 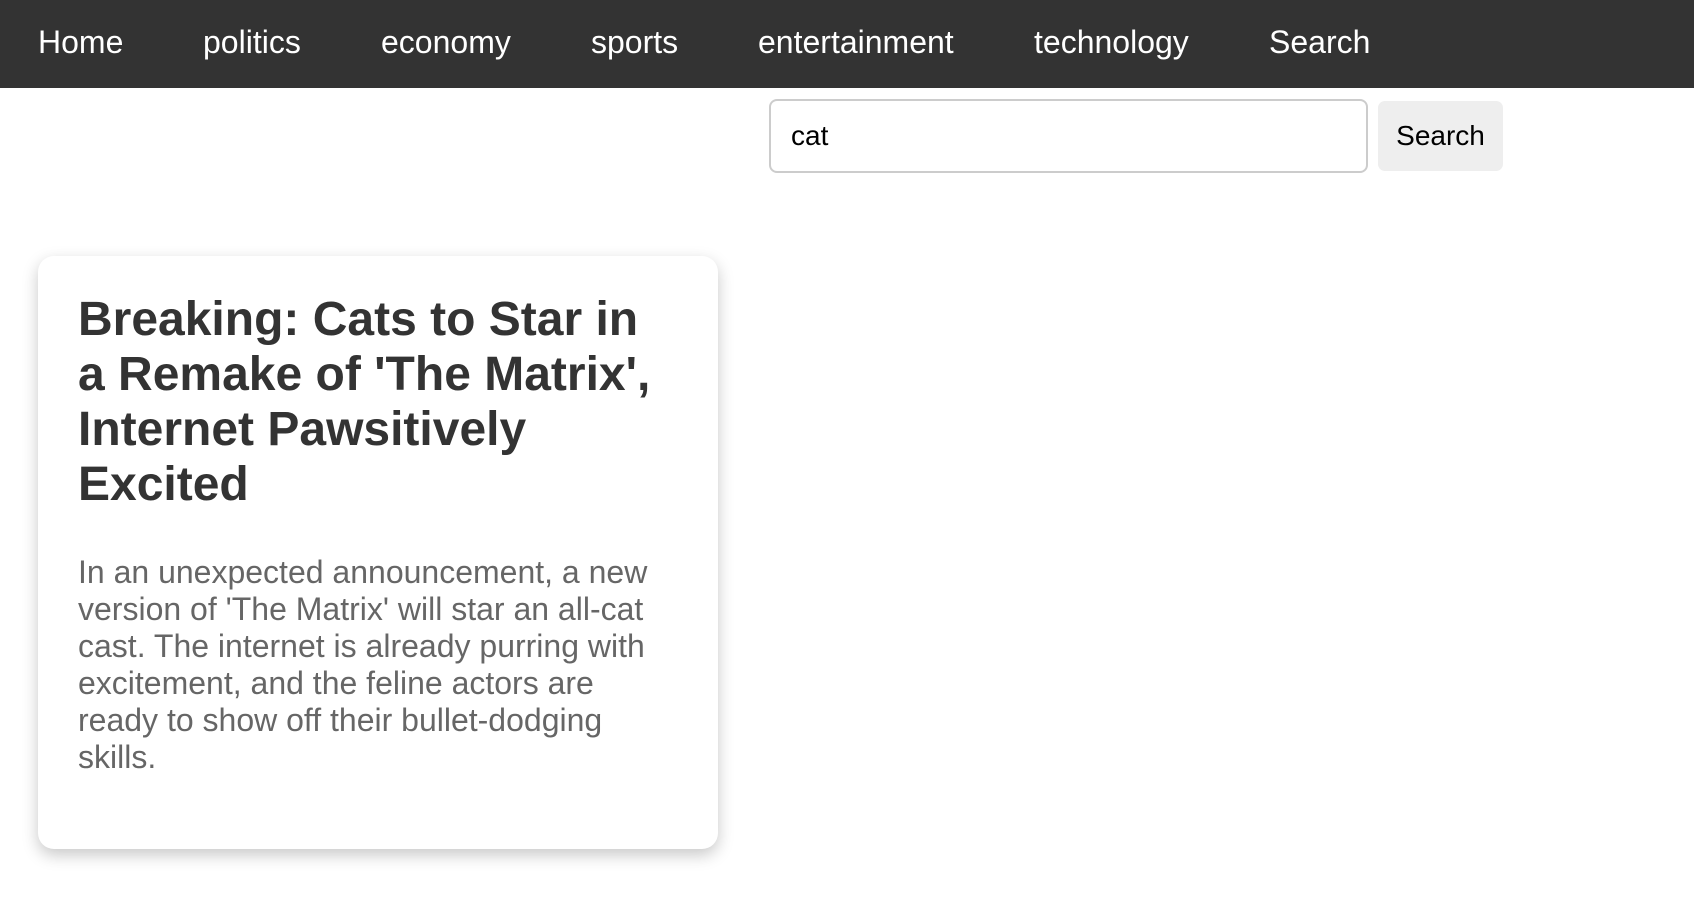 What do you see at coordinates (1068, 136) in the screenshot?
I see `search-input` at bounding box center [1068, 136].